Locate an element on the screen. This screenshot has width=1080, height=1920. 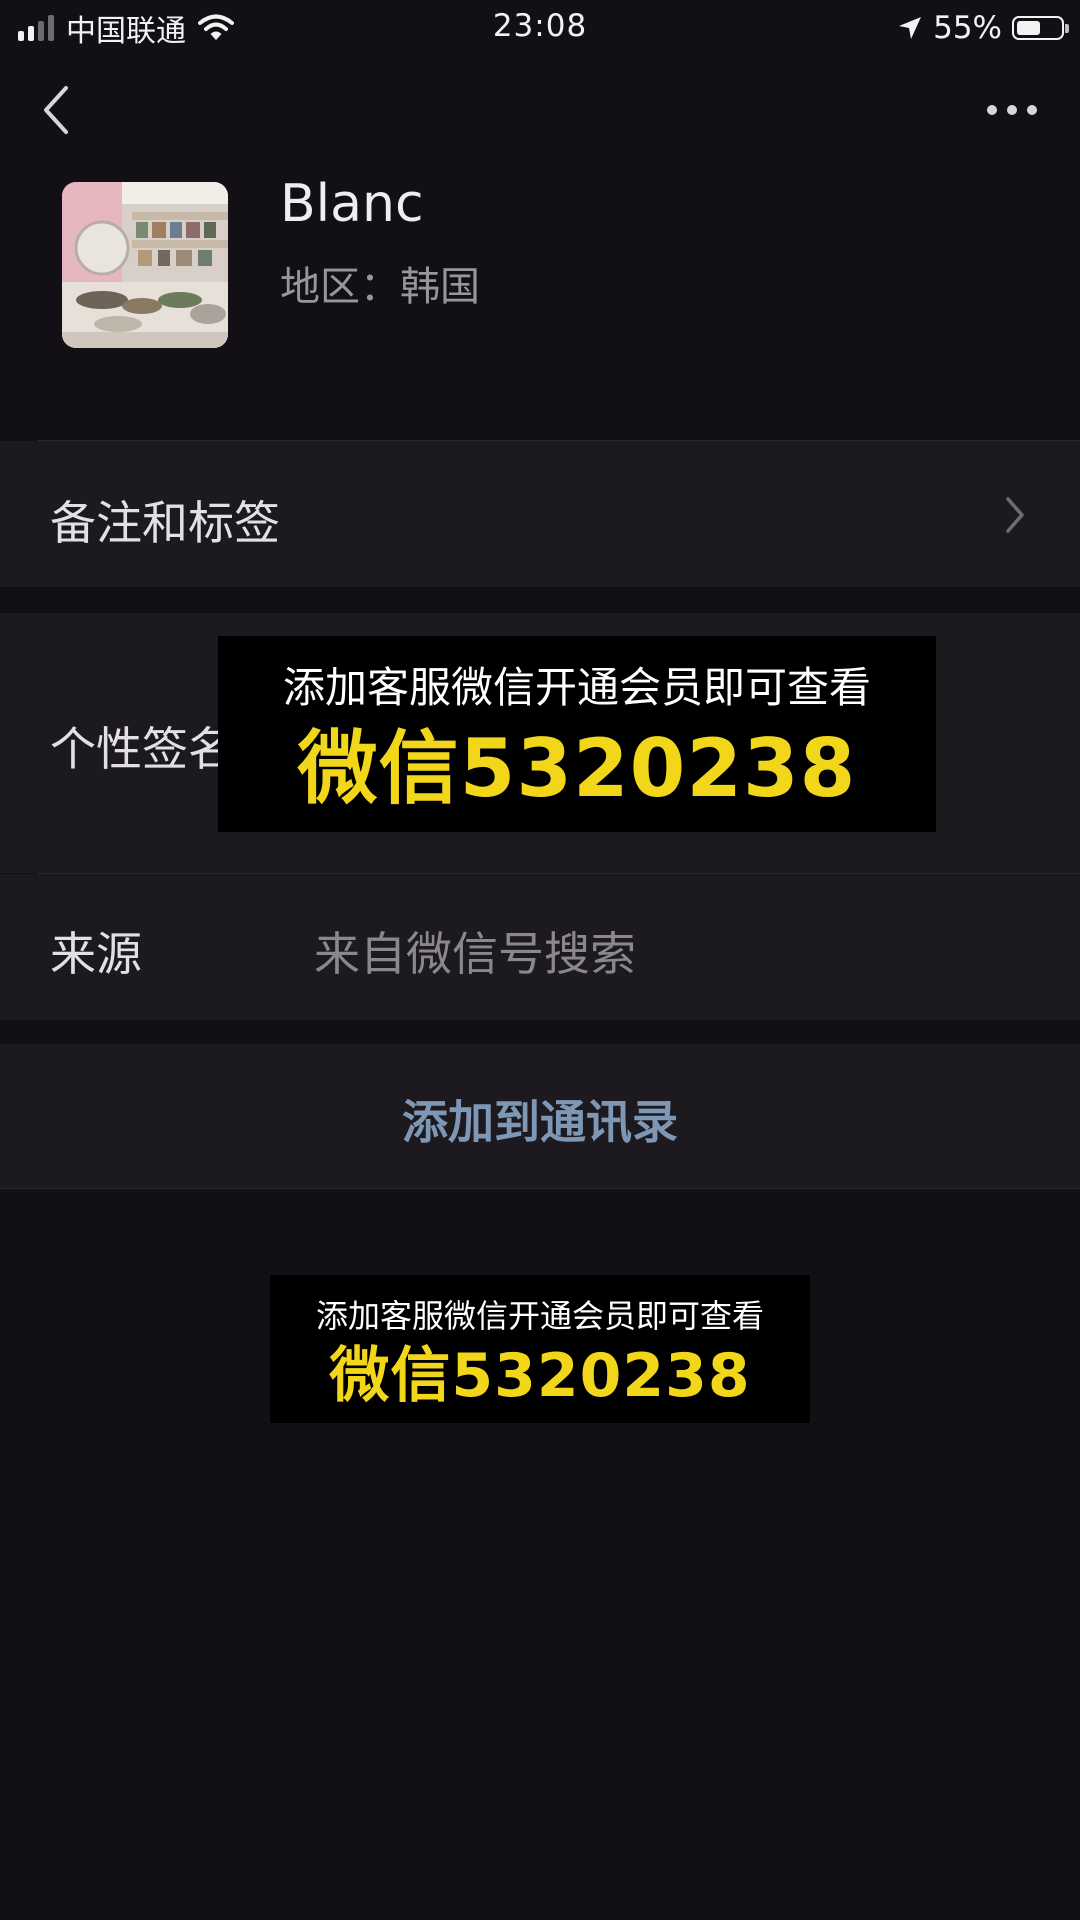
status-bar: 中国联通 23:08 55% is located at coordinates (540, 27).